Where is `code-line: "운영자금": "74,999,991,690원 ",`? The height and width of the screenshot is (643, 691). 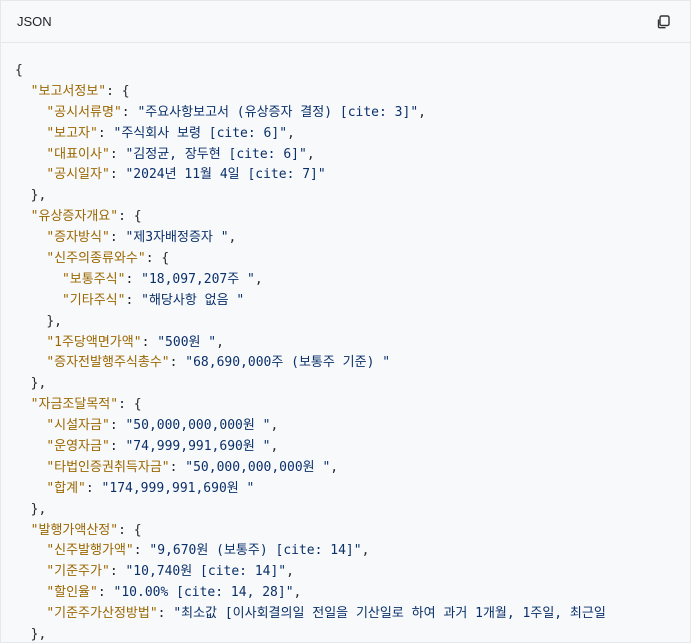
code-line: "운영자금": "74,999,991,690원 ", is located at coordinates (352, 447).